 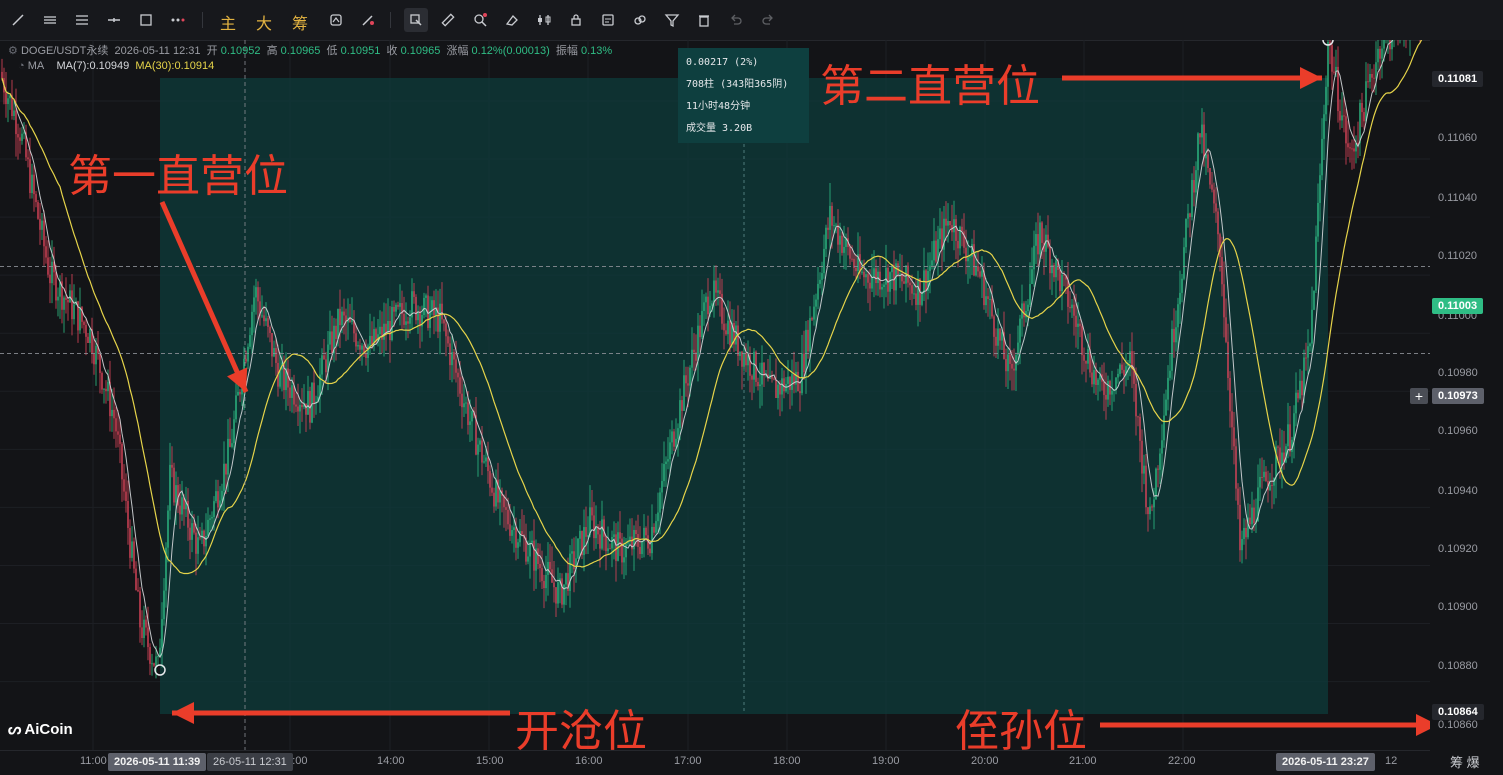 What do you see at coordinates (736, 20) in the screenshot?
I see `undo-icon` at bounding box center [736, 20].